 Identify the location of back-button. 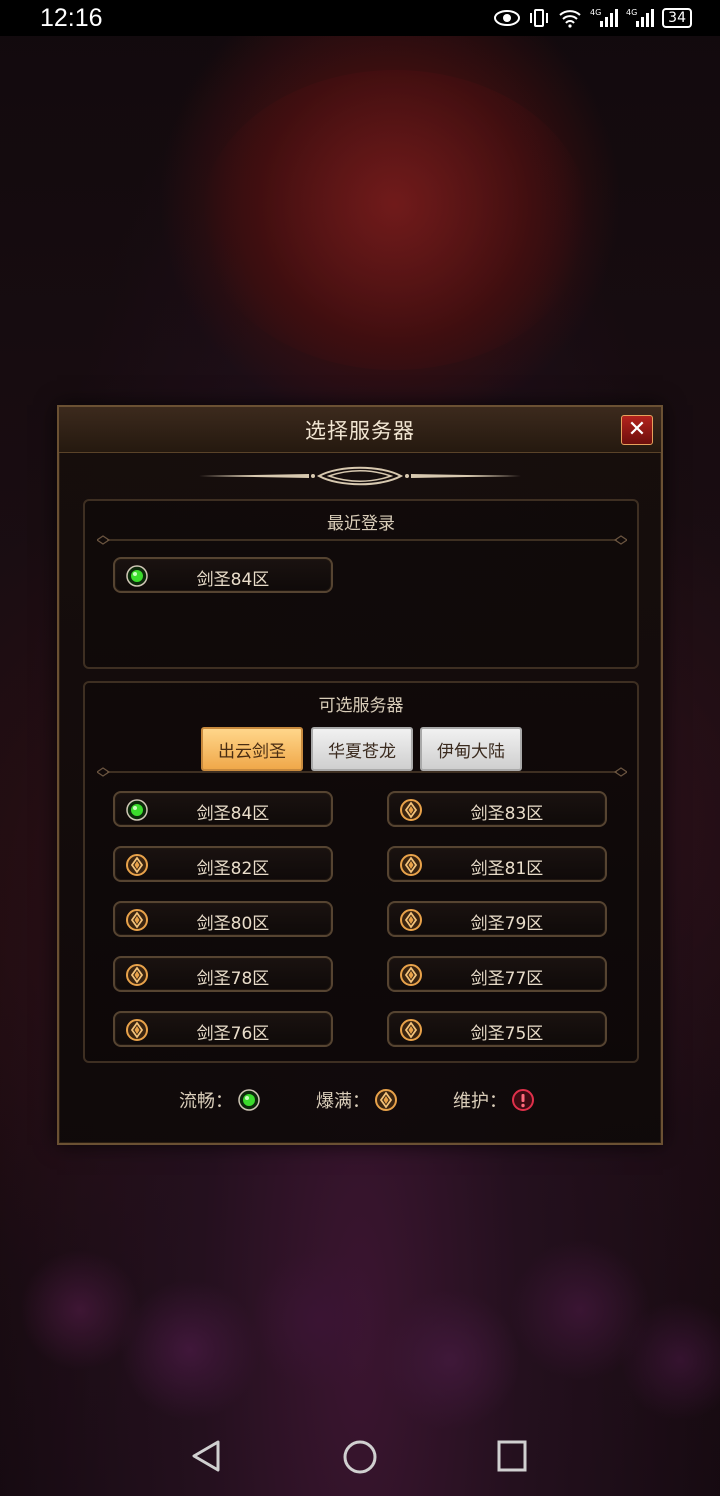
(206, 1458).